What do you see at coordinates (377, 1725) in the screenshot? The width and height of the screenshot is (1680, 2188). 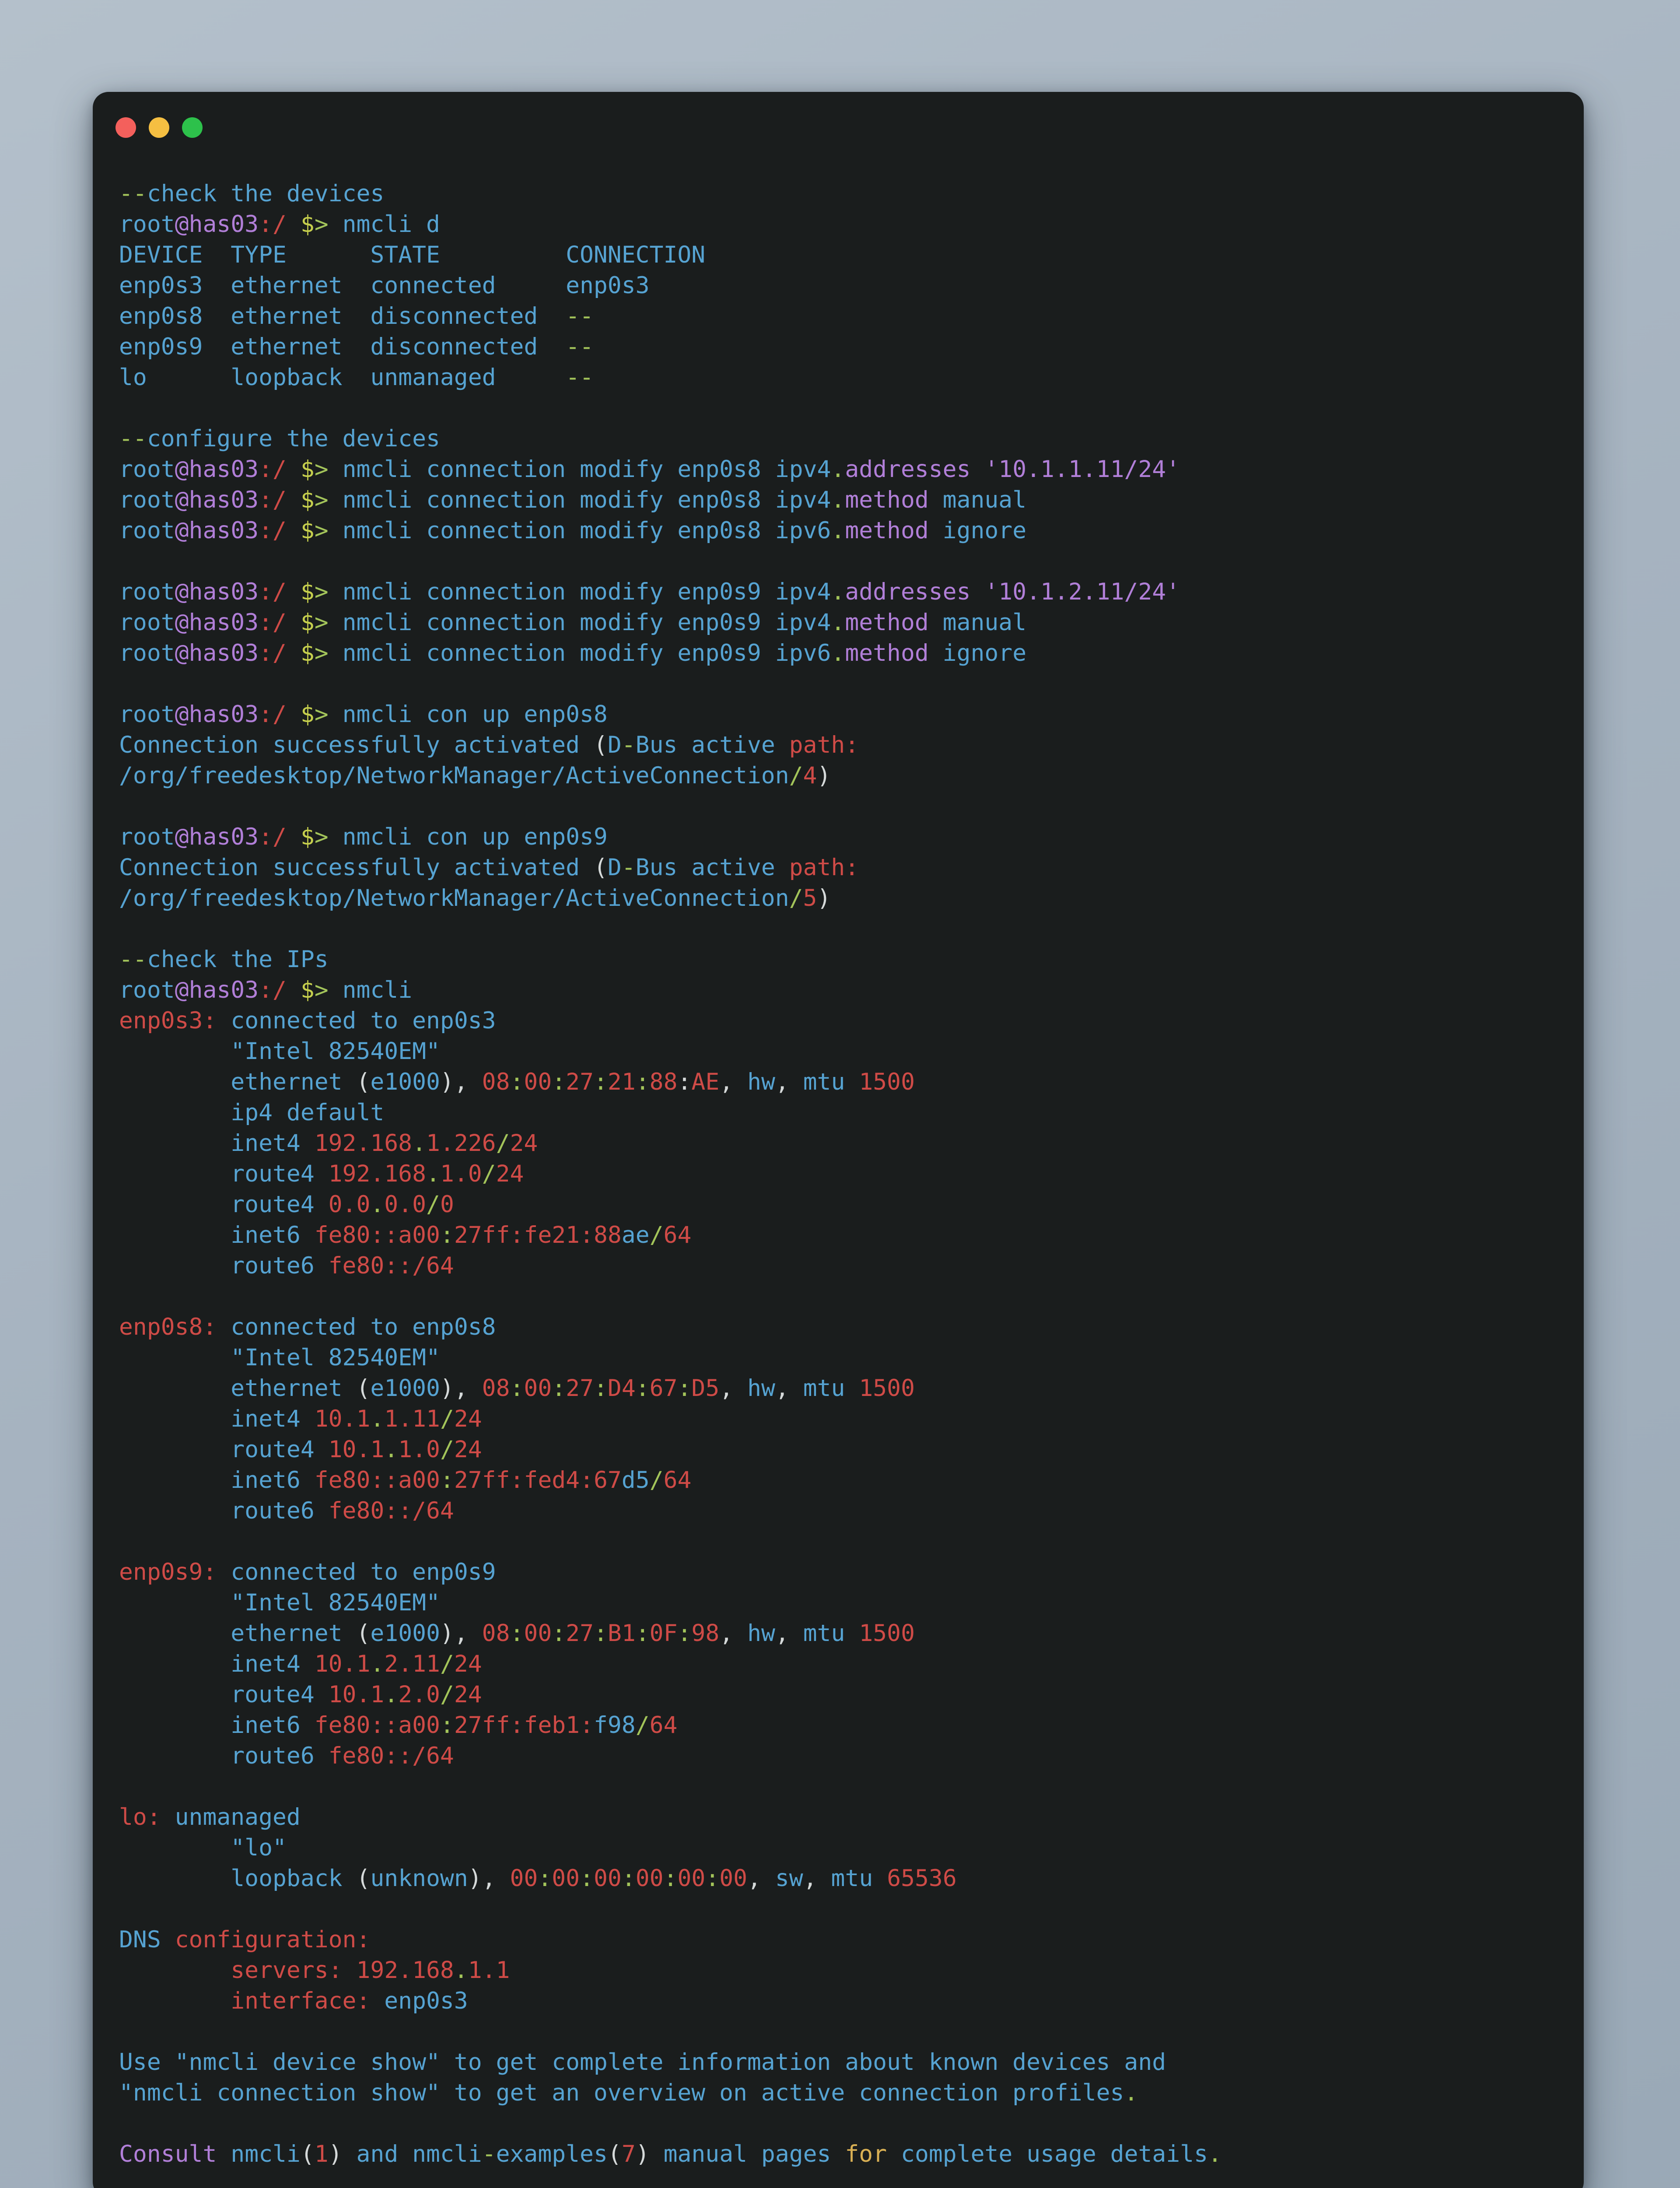 I see `text-segment: fe80::a00` at bounding box center [377, 1725].